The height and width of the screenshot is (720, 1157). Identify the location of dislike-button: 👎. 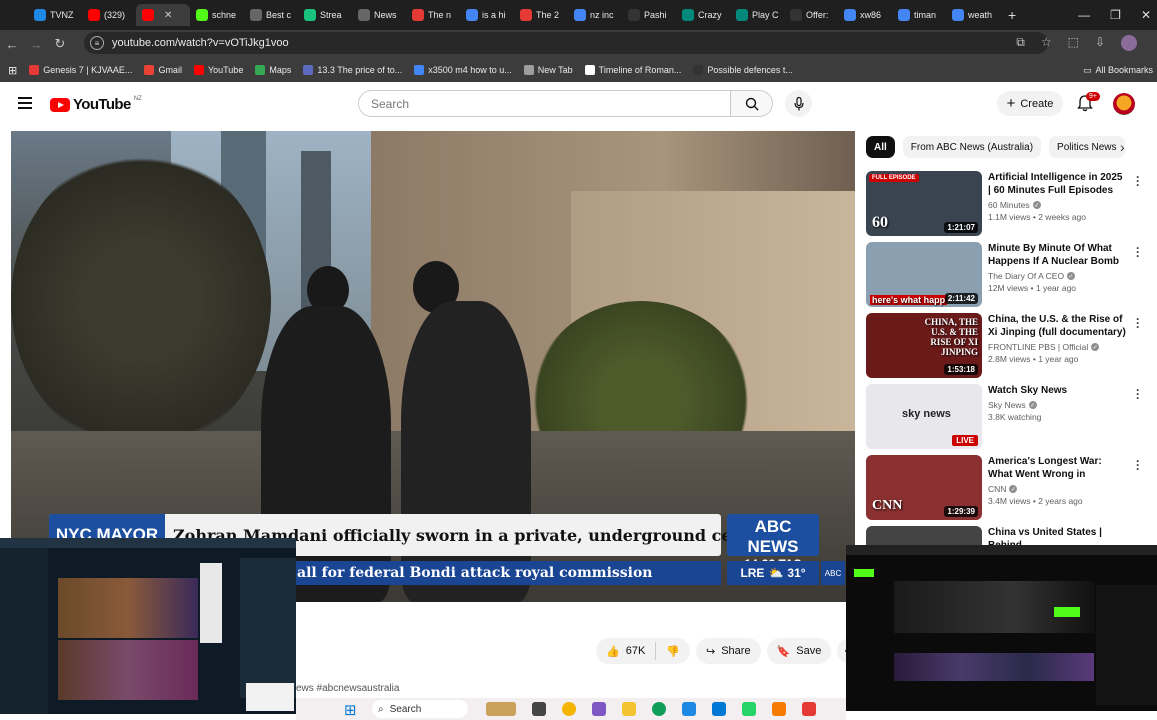
(673, 651).